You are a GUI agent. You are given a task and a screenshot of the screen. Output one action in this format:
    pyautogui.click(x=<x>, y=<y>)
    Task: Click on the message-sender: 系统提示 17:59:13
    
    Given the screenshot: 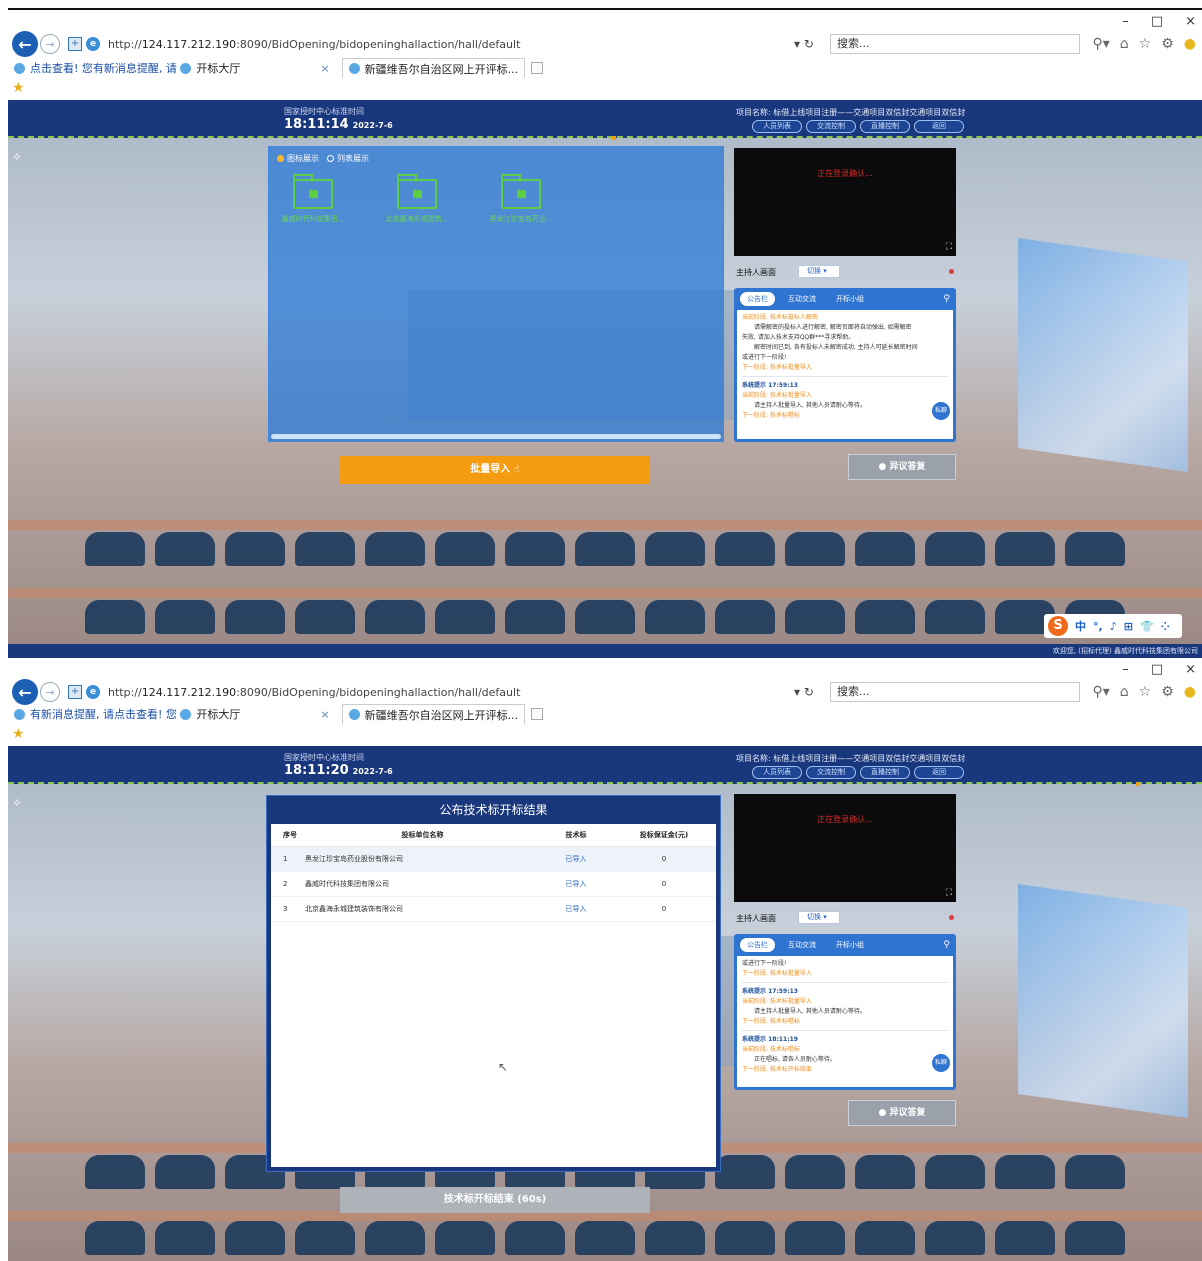 What is the action you would take?
    pyautogui.click(x=770, y=385)
    